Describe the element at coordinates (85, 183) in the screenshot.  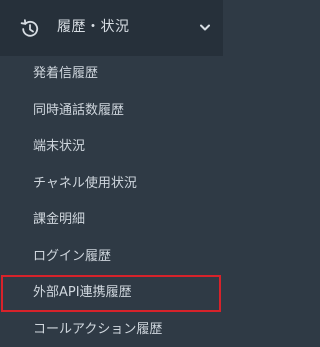
I see `menu-item-label: チャネル使用状況` at that location.